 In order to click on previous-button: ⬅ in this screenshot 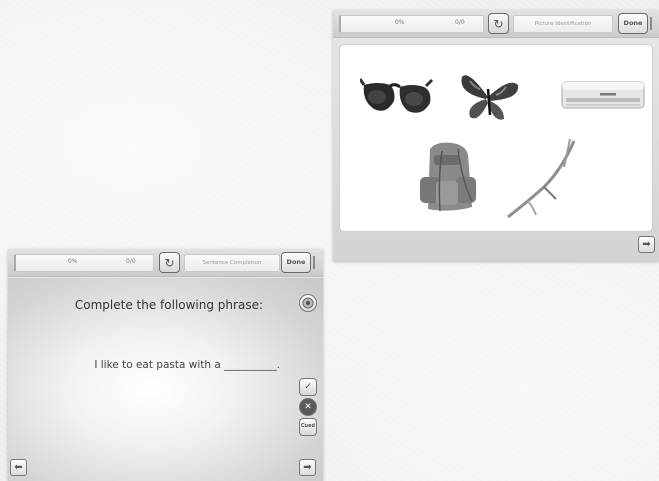, I will do `click(18, 467)`.